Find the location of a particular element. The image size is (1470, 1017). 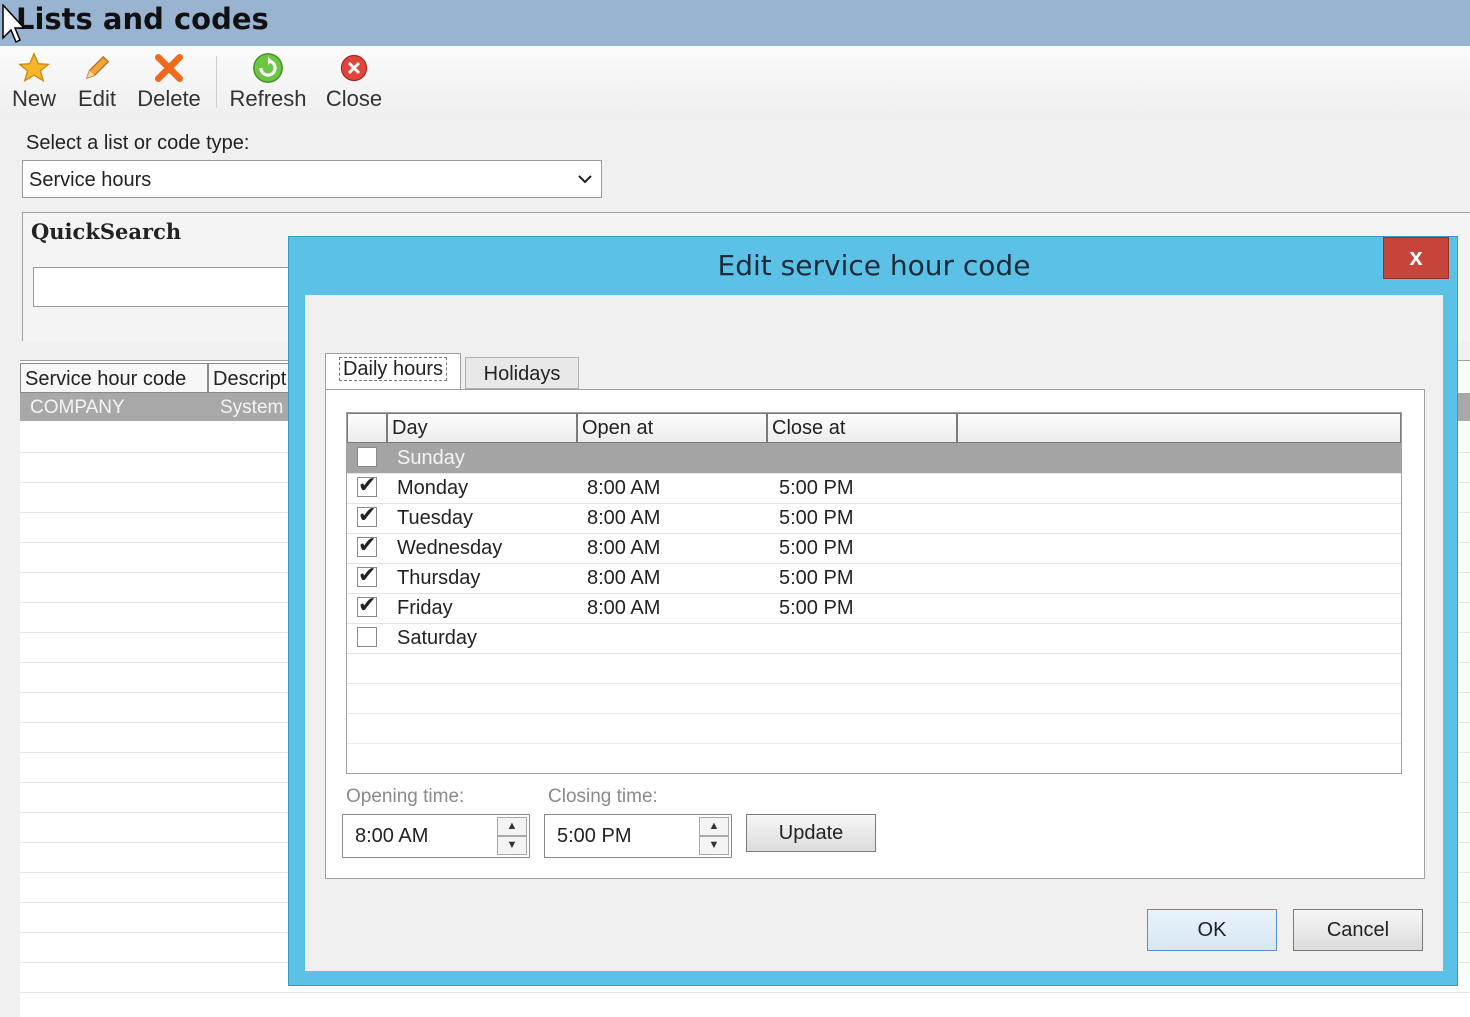

edit-button: Edit is located at coordinates (97, 81).